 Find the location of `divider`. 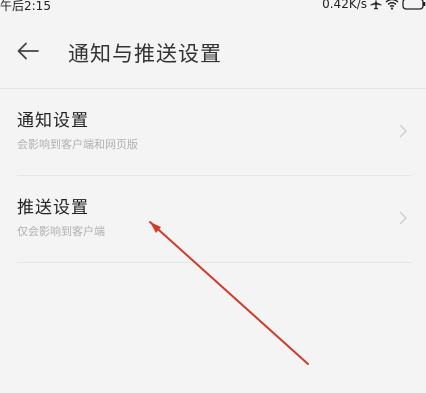

divider is located at coordinates (214, 262).